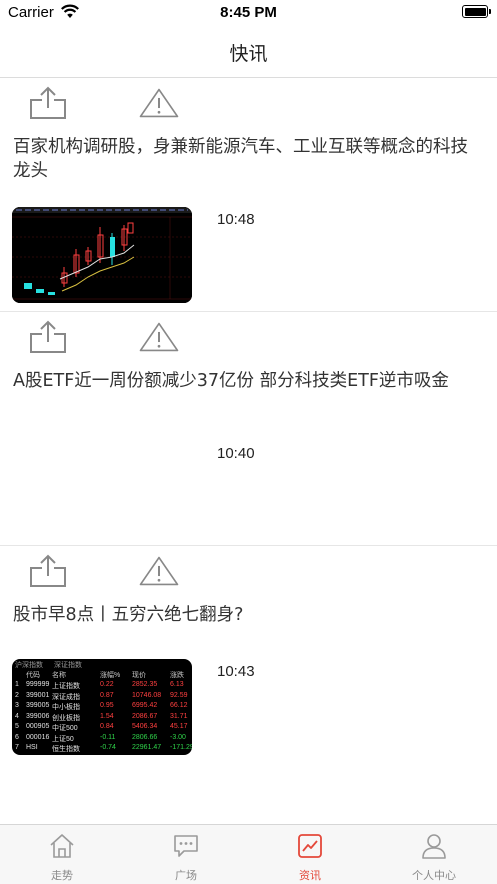 This screenshot has height=884, width=497. Describe the element at coordinates (17, 695) in the screenshot. I see `stock-table-cell: 2` at that location.